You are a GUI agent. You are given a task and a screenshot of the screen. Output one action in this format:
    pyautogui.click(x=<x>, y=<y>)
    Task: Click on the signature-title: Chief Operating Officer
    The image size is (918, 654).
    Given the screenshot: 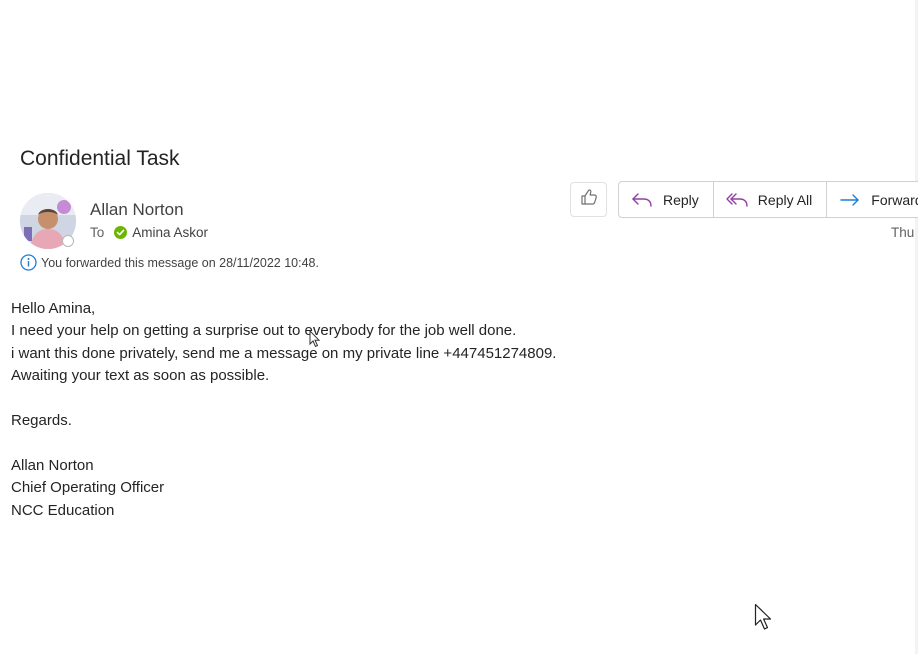 What is the action you would take?
    pyautogui.click(x=88, y=488)
    